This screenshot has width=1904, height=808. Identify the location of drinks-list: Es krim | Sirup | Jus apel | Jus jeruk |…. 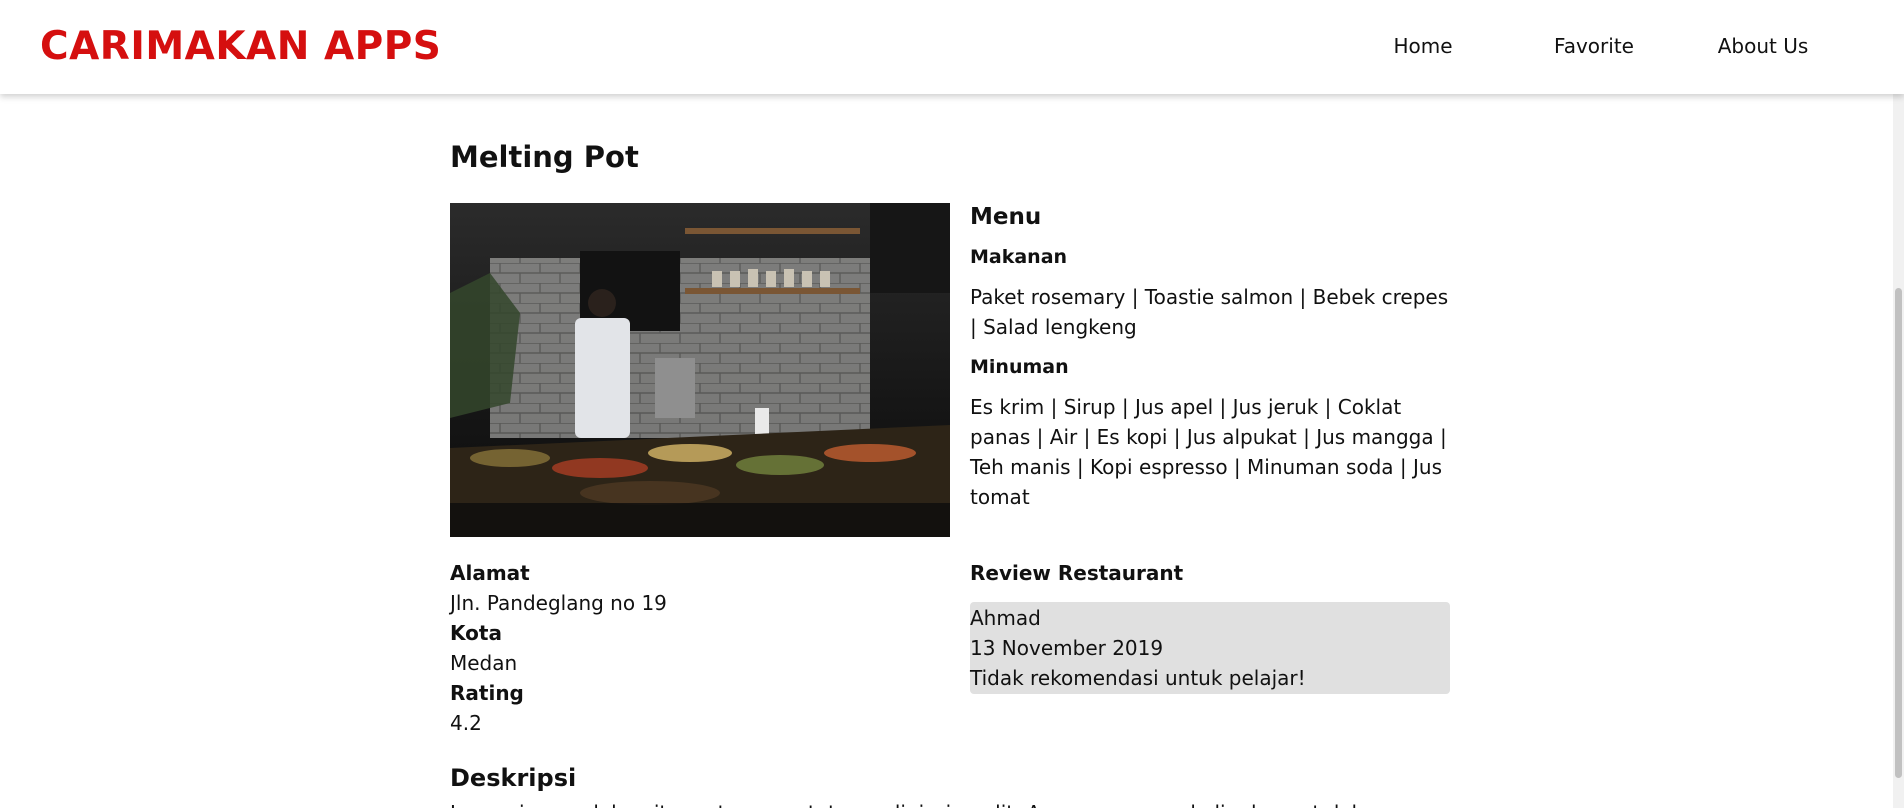
(1208, 452).